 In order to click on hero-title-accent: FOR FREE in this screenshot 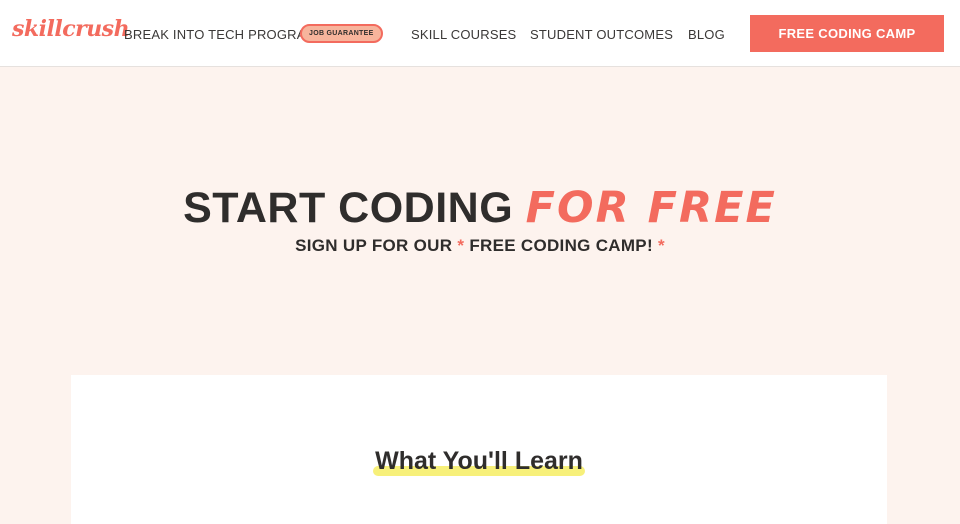, I will do `click(651, 208)`.